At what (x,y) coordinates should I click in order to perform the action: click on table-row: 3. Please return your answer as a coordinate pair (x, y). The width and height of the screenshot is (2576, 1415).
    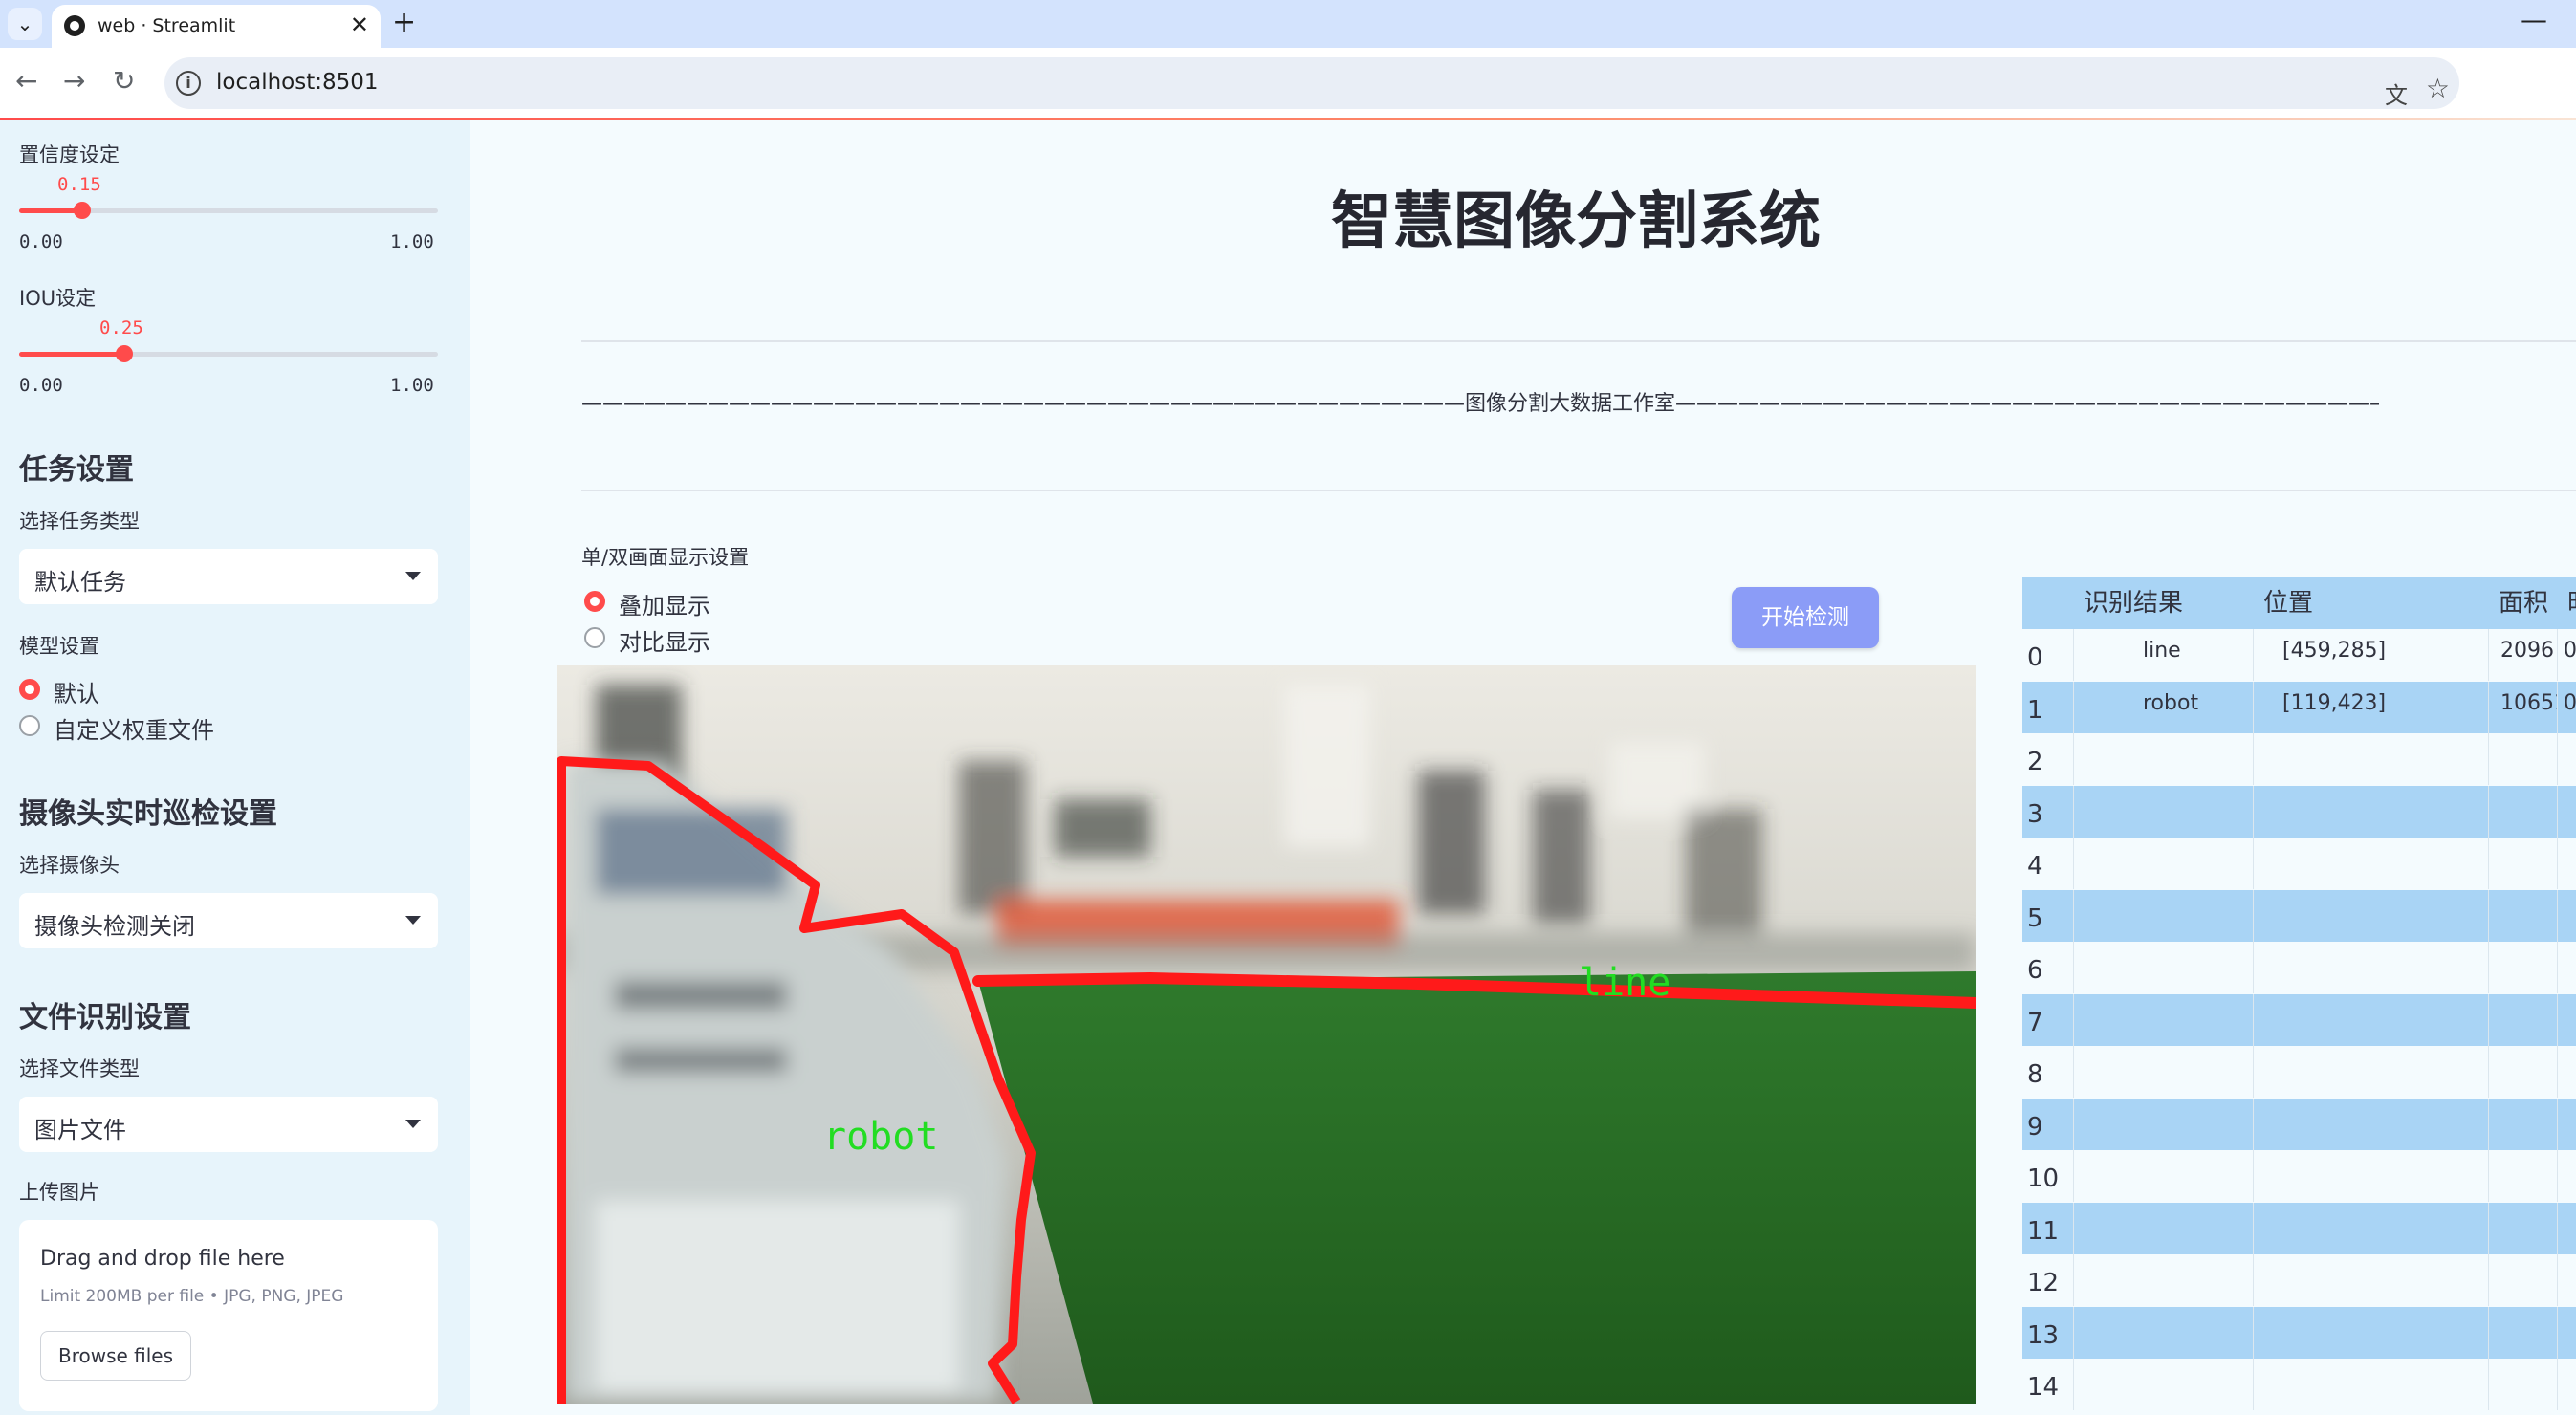
    Looking at the image, I should click on (2299, 811).